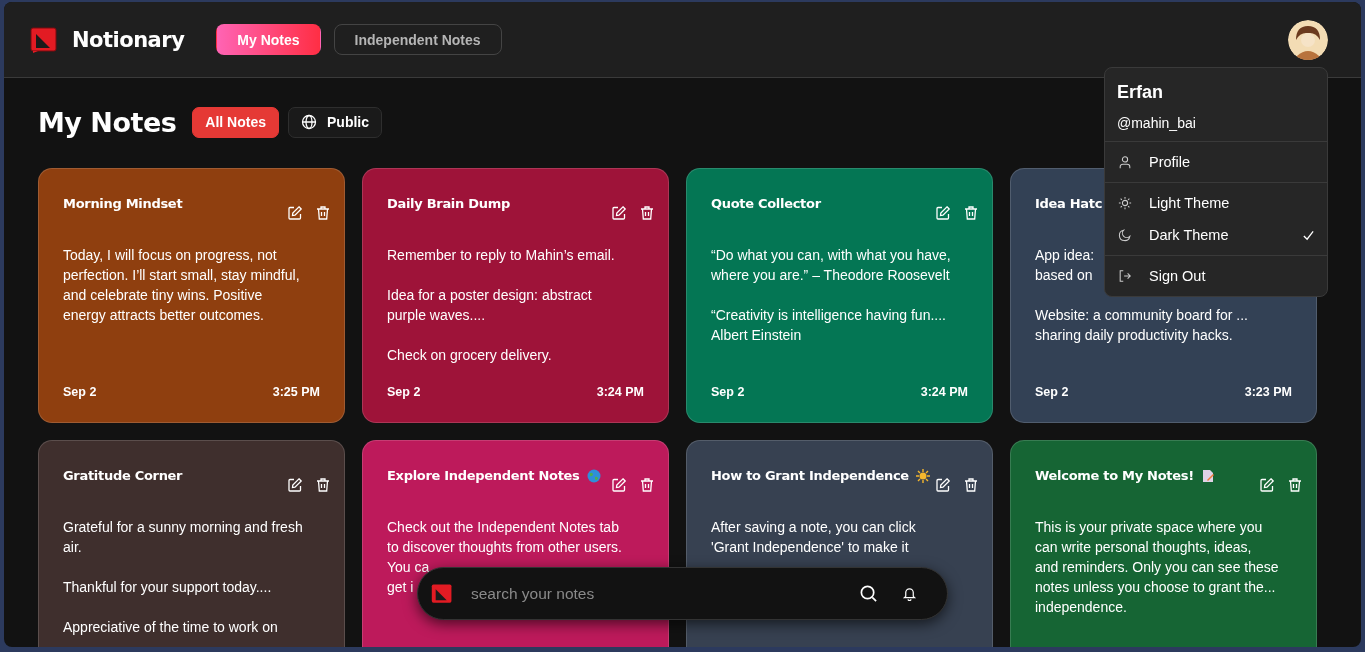 This screenshot has width=1365, height=652. I want to click on note-time: 3:23 PM, so click(1268, 392).